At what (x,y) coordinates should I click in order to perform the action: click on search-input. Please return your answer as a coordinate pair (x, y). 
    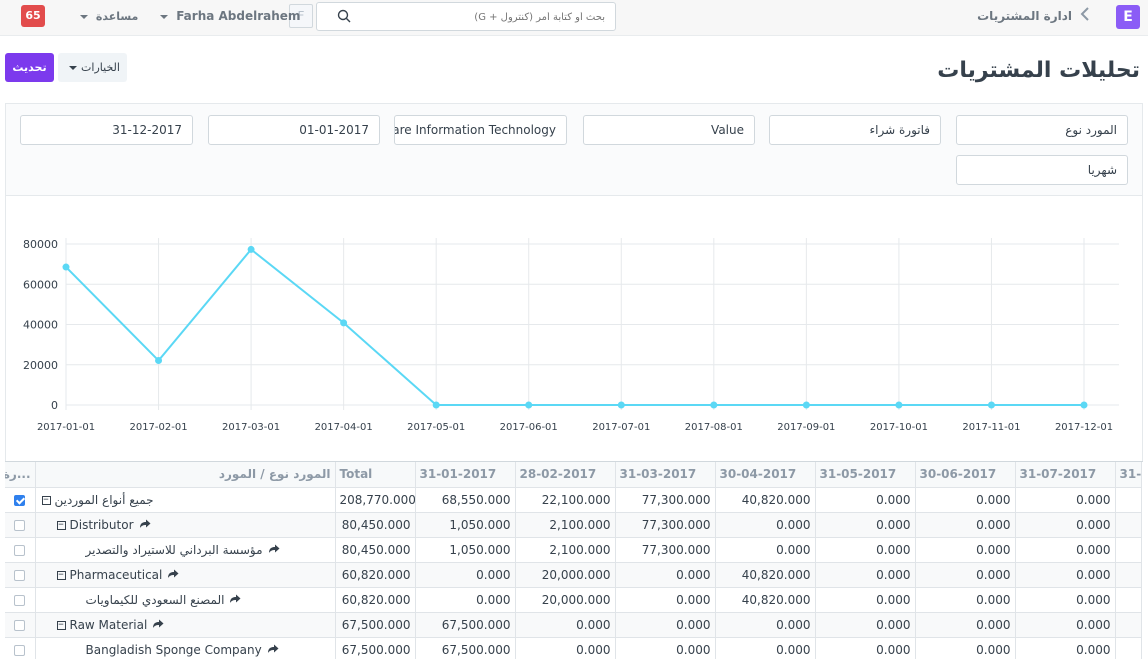
    Looking at the image, I should click on (480, 17).